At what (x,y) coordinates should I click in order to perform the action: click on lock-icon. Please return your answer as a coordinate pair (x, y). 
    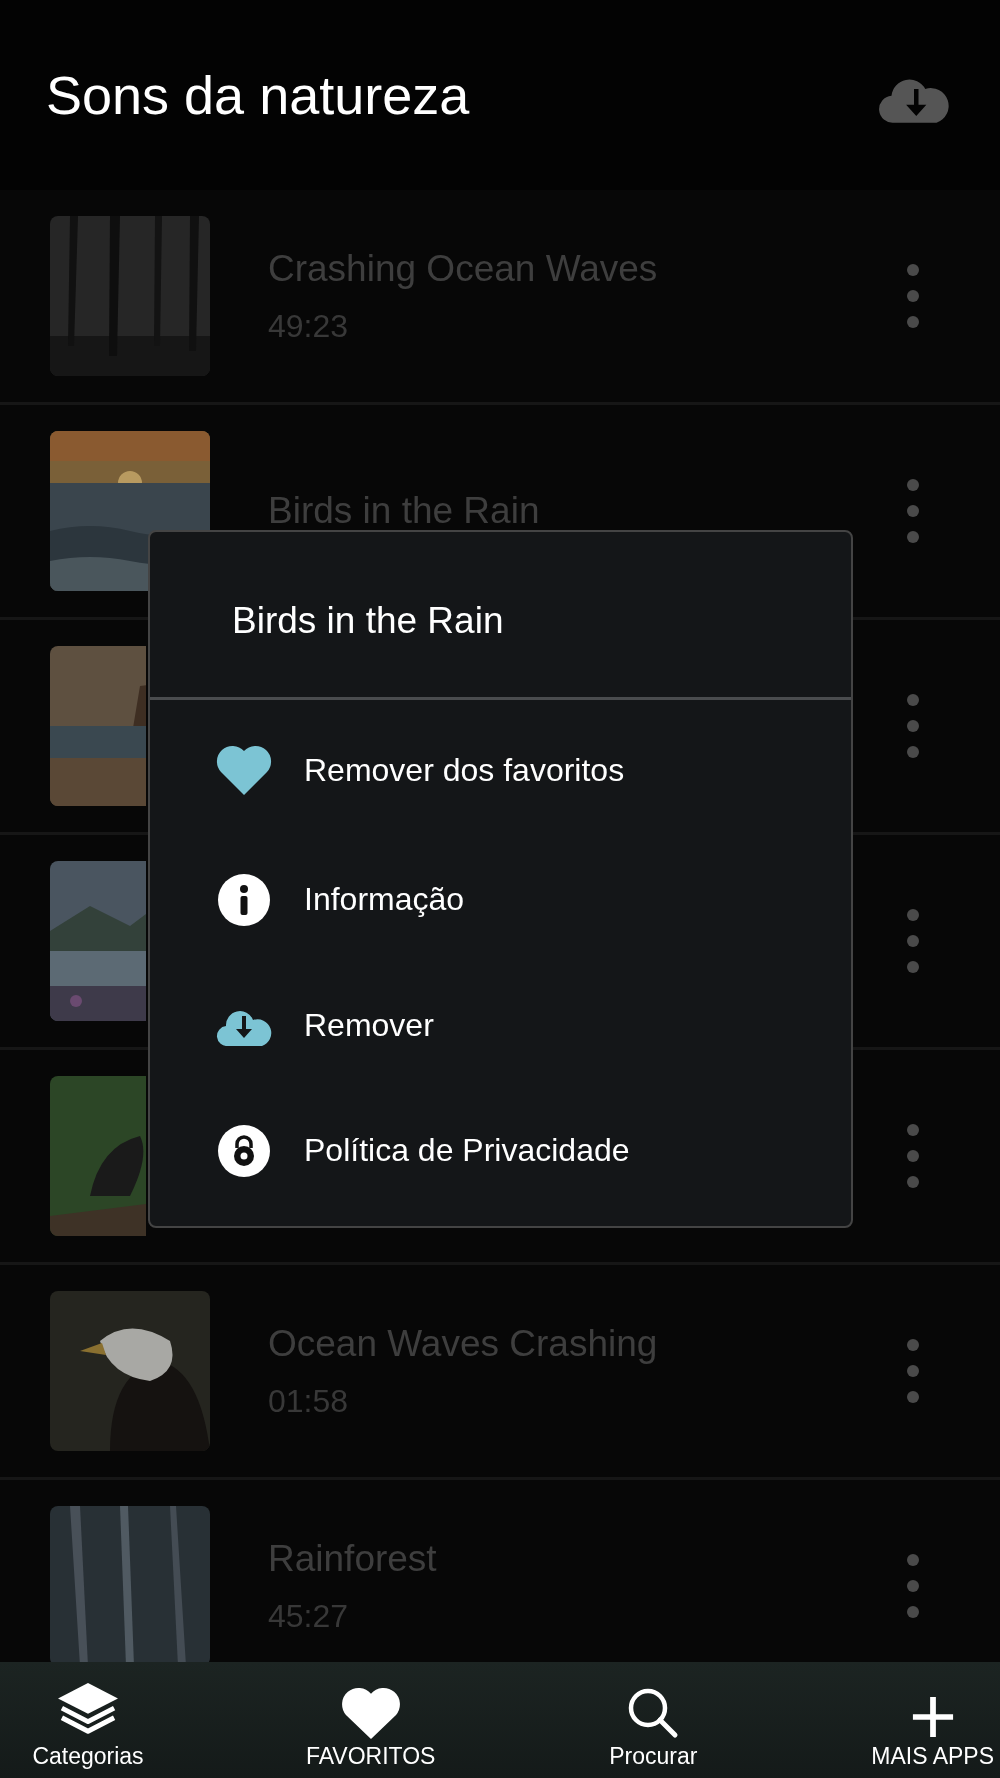
    Looking at the image, I should click on (244, 1150).